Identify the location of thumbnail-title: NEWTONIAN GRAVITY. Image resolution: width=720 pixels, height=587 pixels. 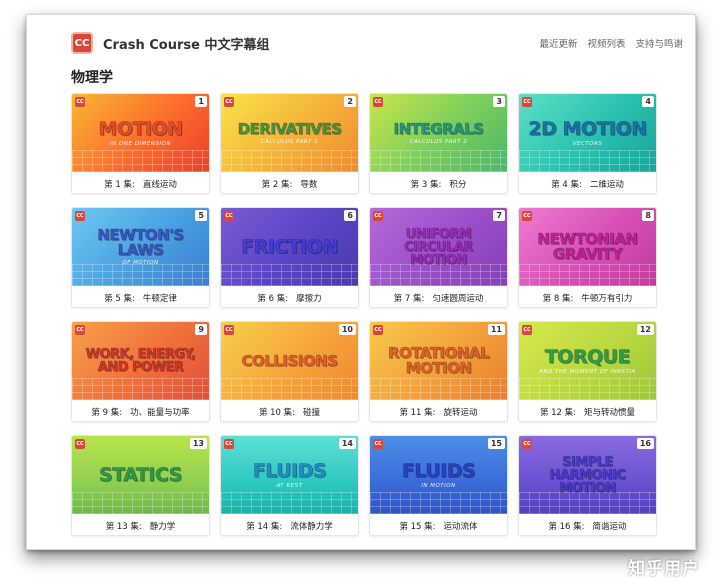
(587, 246).